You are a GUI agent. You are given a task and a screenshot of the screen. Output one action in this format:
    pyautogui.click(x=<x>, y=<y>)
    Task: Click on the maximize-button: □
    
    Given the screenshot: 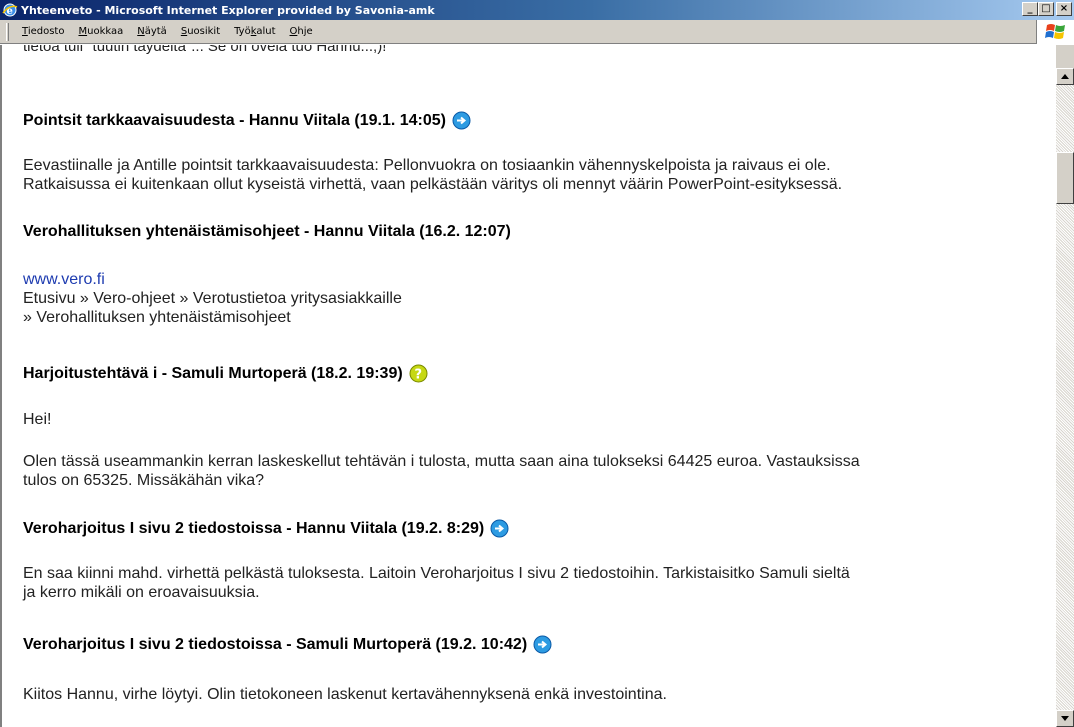 What is the action you would take?
    pyautogui.click(x=1046, y=9)
    